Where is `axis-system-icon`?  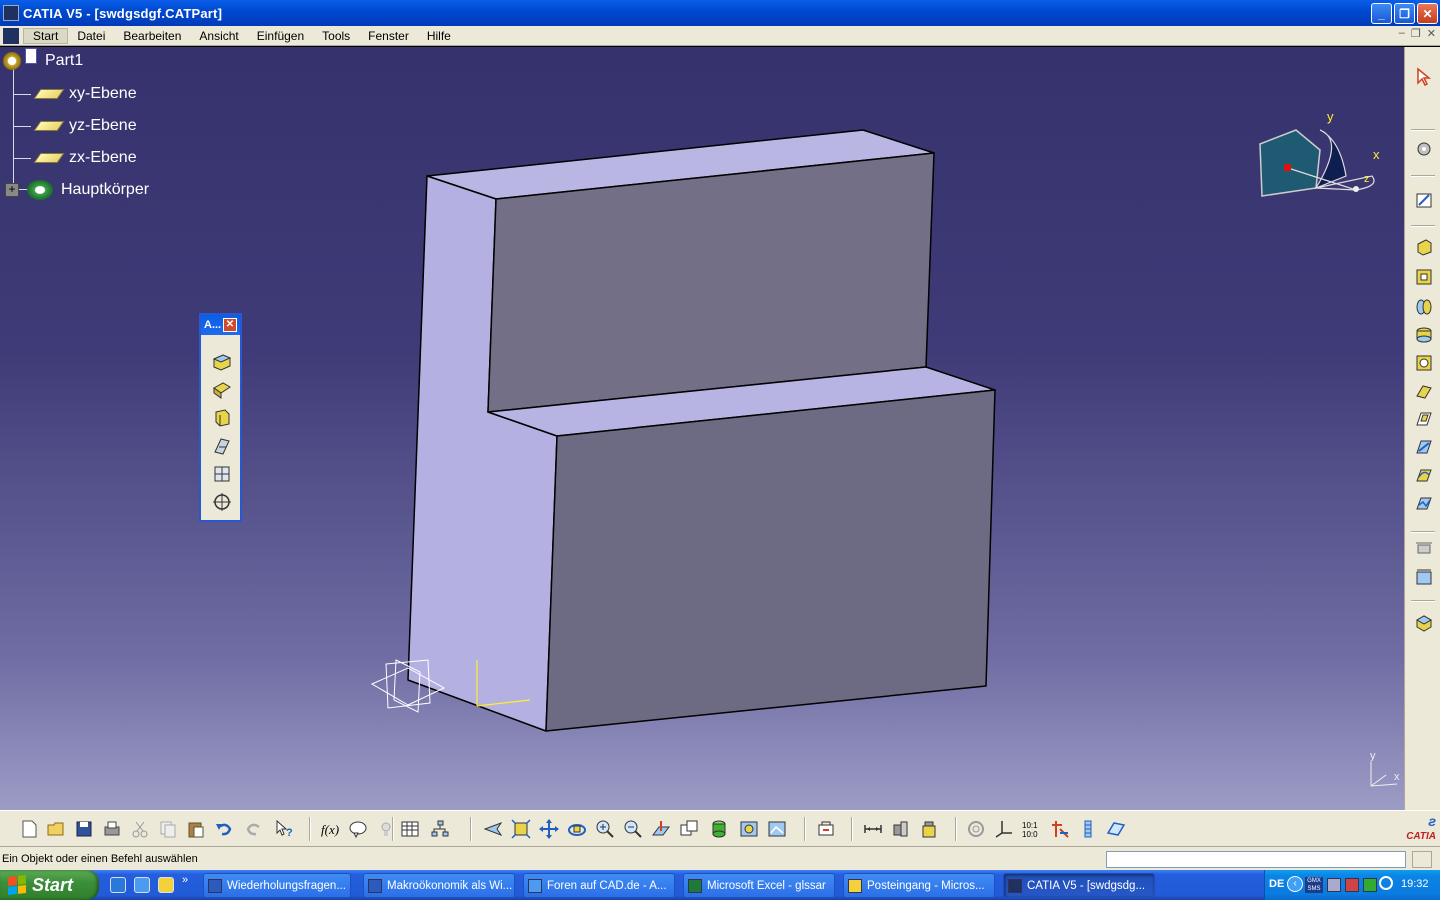
axis-system-icon is located at coordinates (1004, 829).